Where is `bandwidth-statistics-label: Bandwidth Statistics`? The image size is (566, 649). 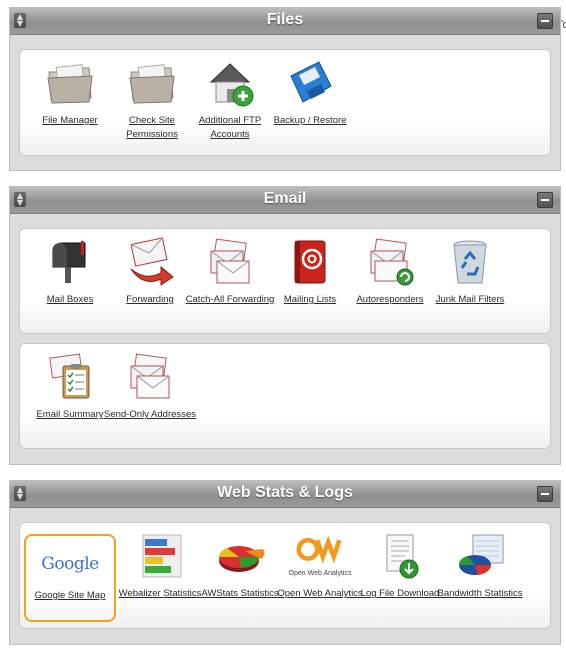
bandwidth-statistics-label: Bandwidth Statistics is located at coordinates (480, 594).